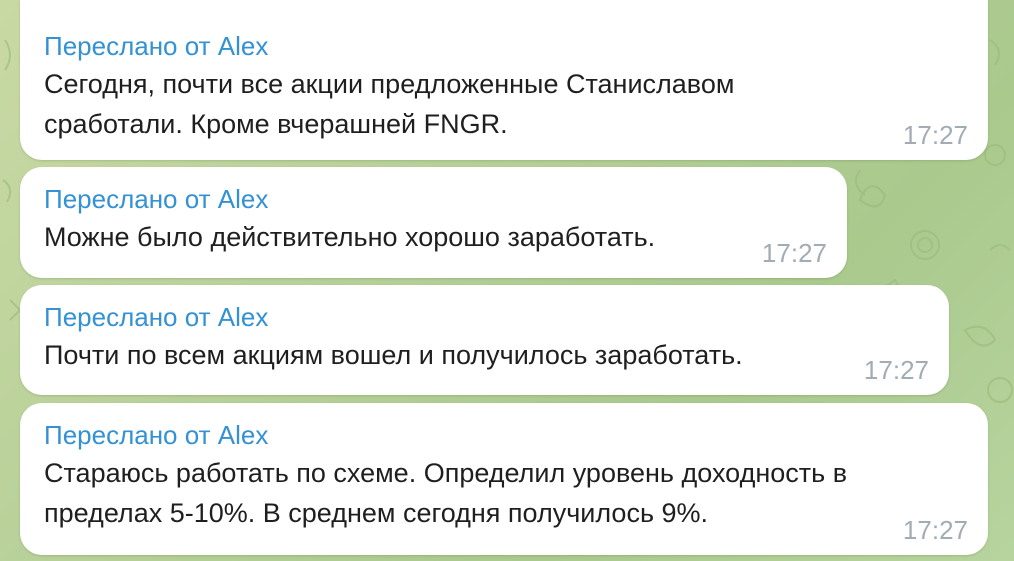  I want to click on message-text-line: сработали. Кроме вчерашней FNGR., so click(276, 124).